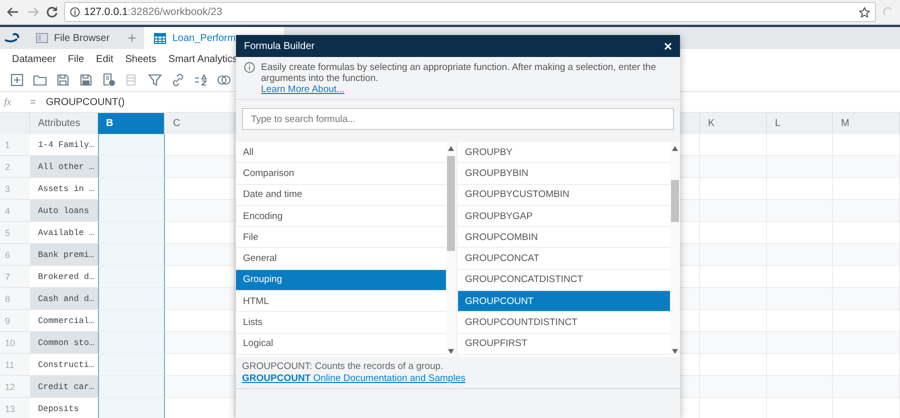 The image size is (900, 418). What do you see at coordinates (564, 174) in the screenshot?
I see `function-item: GROUPBYBIN` at bounding box center [564, 174].